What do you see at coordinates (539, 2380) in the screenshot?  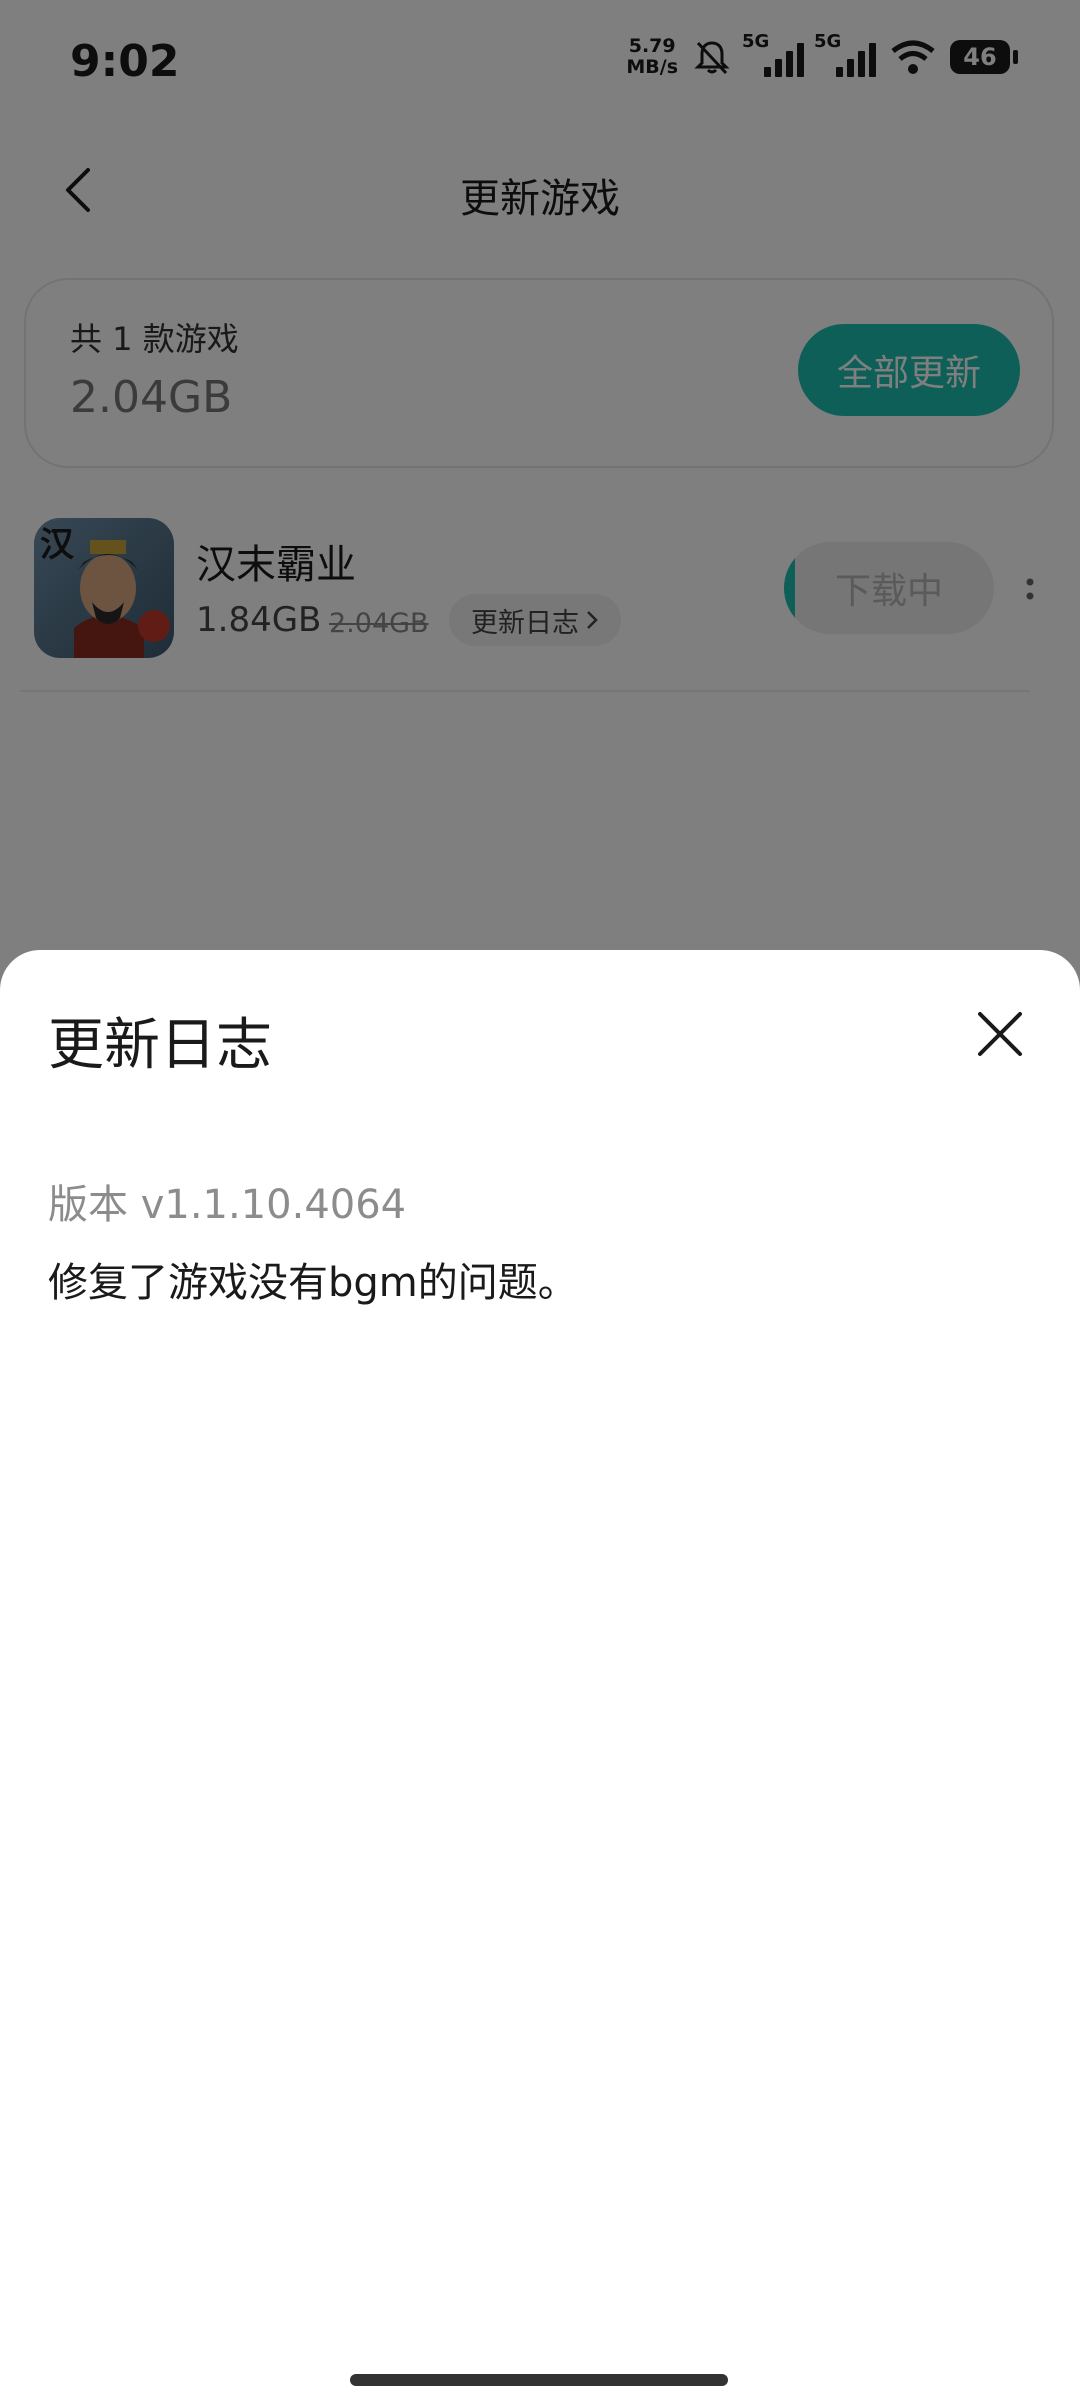 I see `home-indicator` at bounding box center [539, 2380].